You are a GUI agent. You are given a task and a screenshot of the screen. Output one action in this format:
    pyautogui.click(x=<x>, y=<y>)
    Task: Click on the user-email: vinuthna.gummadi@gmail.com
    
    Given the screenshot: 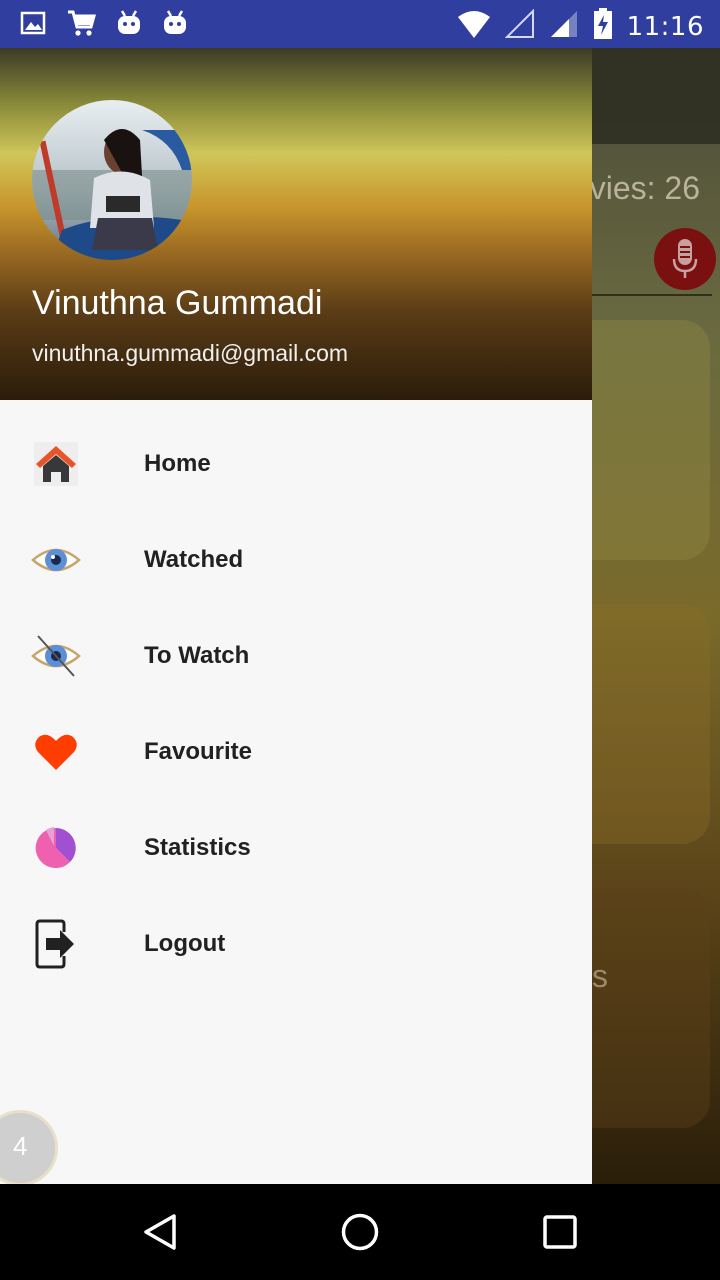 What is the action you would take?
    pyautogui.click(x=190, y=353)
    